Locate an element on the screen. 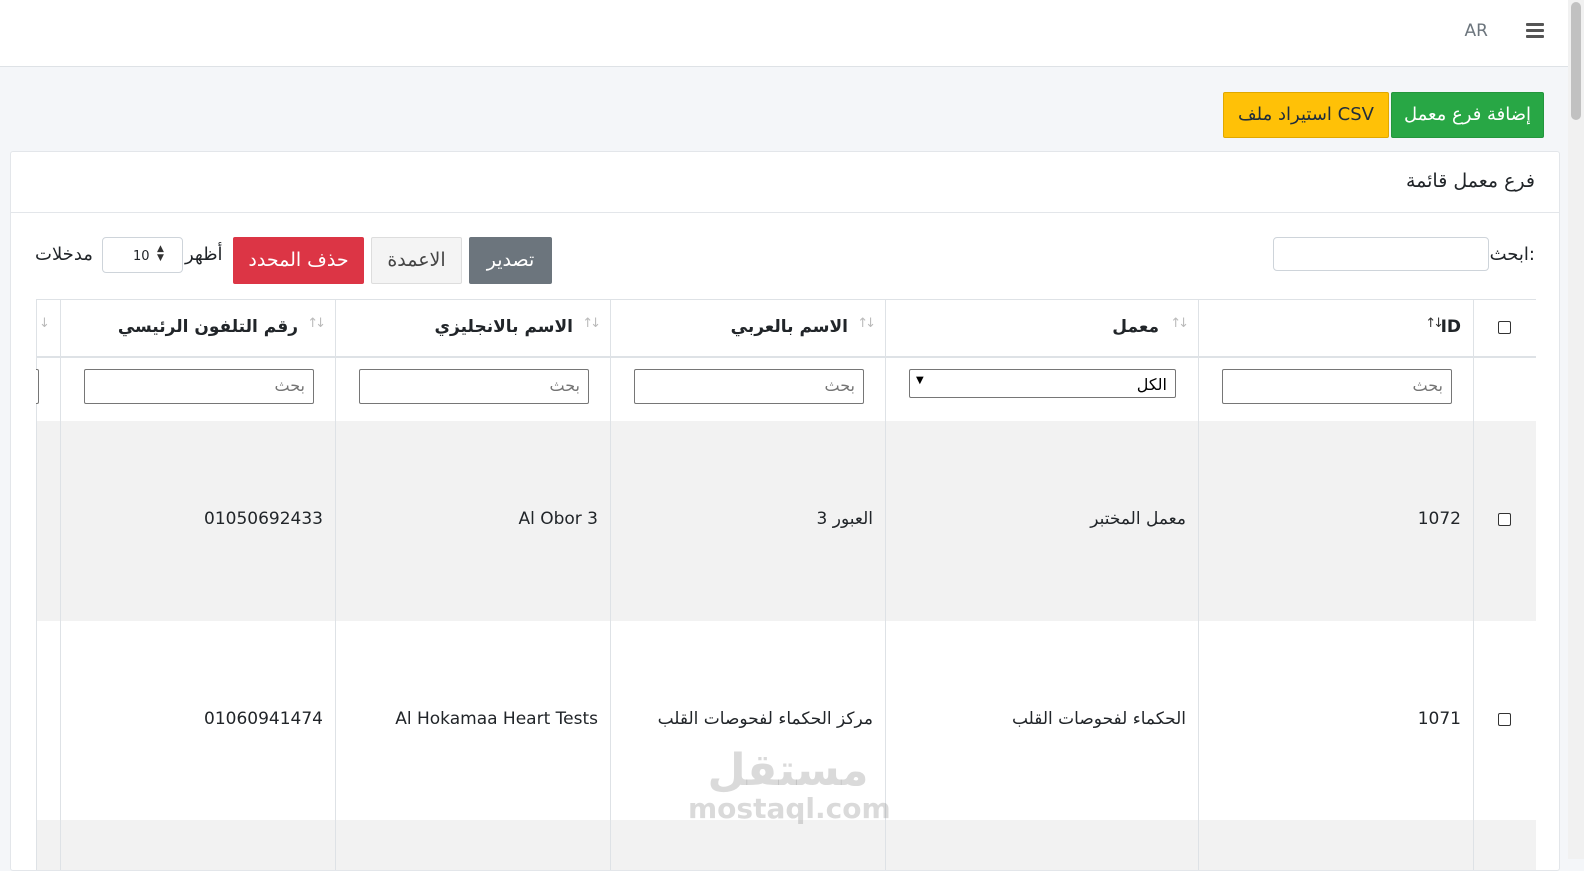 This screenshot has height=871, width=1584. show-label: أظهر is located at coordinates (204, 254).